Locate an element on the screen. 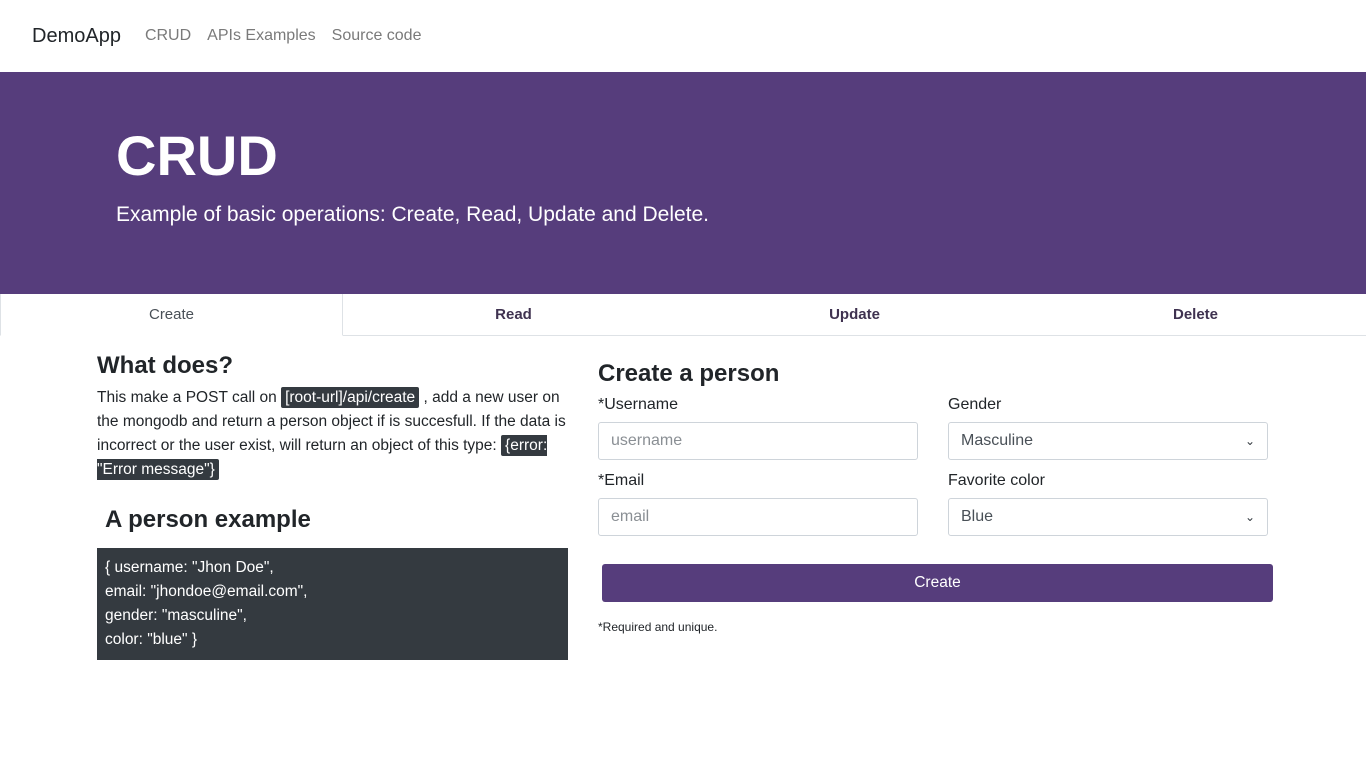  form-row-1: *Username Gender Masculine ⌄ is located at coordinates (935, 428).